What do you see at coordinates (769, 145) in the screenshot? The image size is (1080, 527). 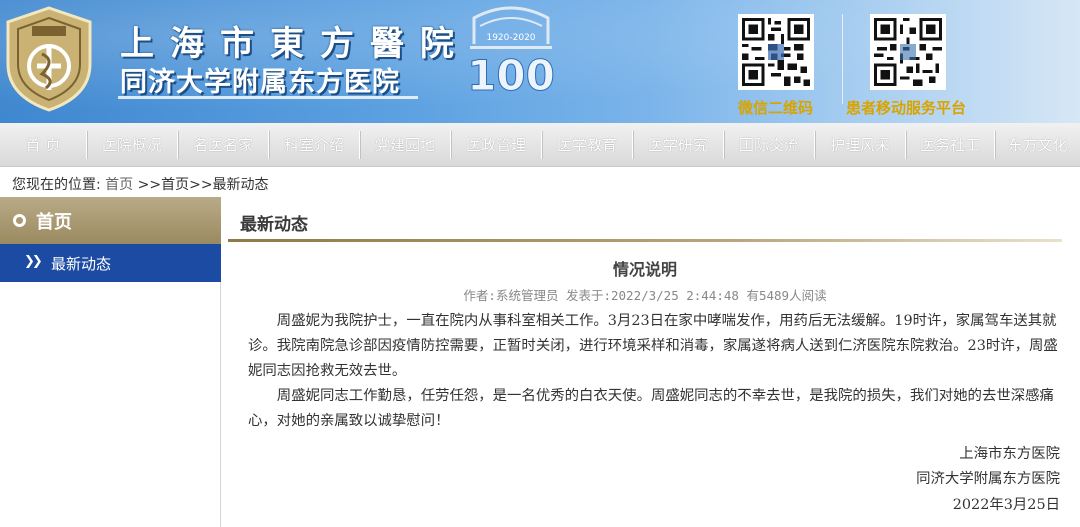 I see `nav-international-exchange: 国际交流` at bounding box center [769, 145].